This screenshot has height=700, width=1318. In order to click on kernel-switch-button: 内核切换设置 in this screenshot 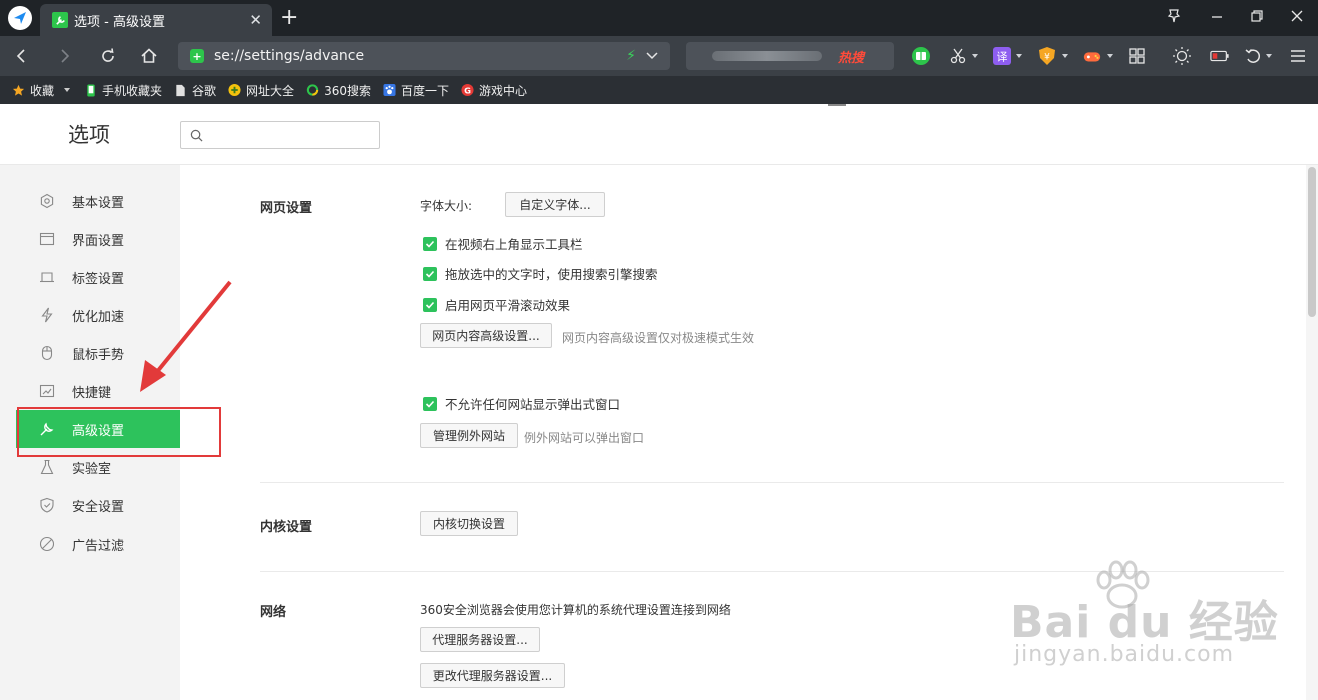, I will do `click(469, 523)`.